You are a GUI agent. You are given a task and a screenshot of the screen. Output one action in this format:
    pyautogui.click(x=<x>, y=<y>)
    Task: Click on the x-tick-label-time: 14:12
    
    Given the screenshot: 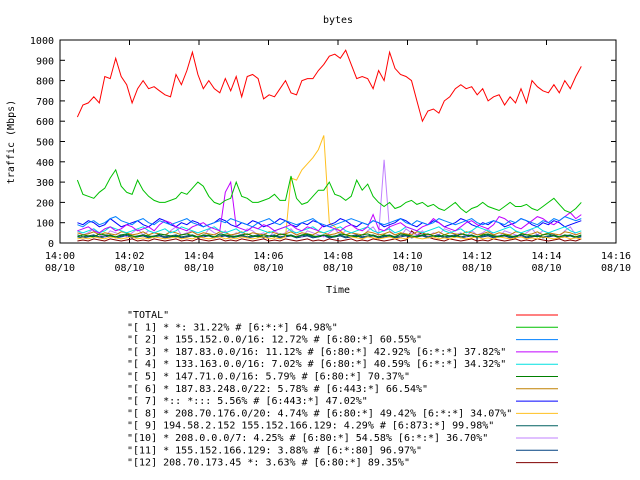 What is the action you would take?
    pyautogui.click(x=477, y=256)
    